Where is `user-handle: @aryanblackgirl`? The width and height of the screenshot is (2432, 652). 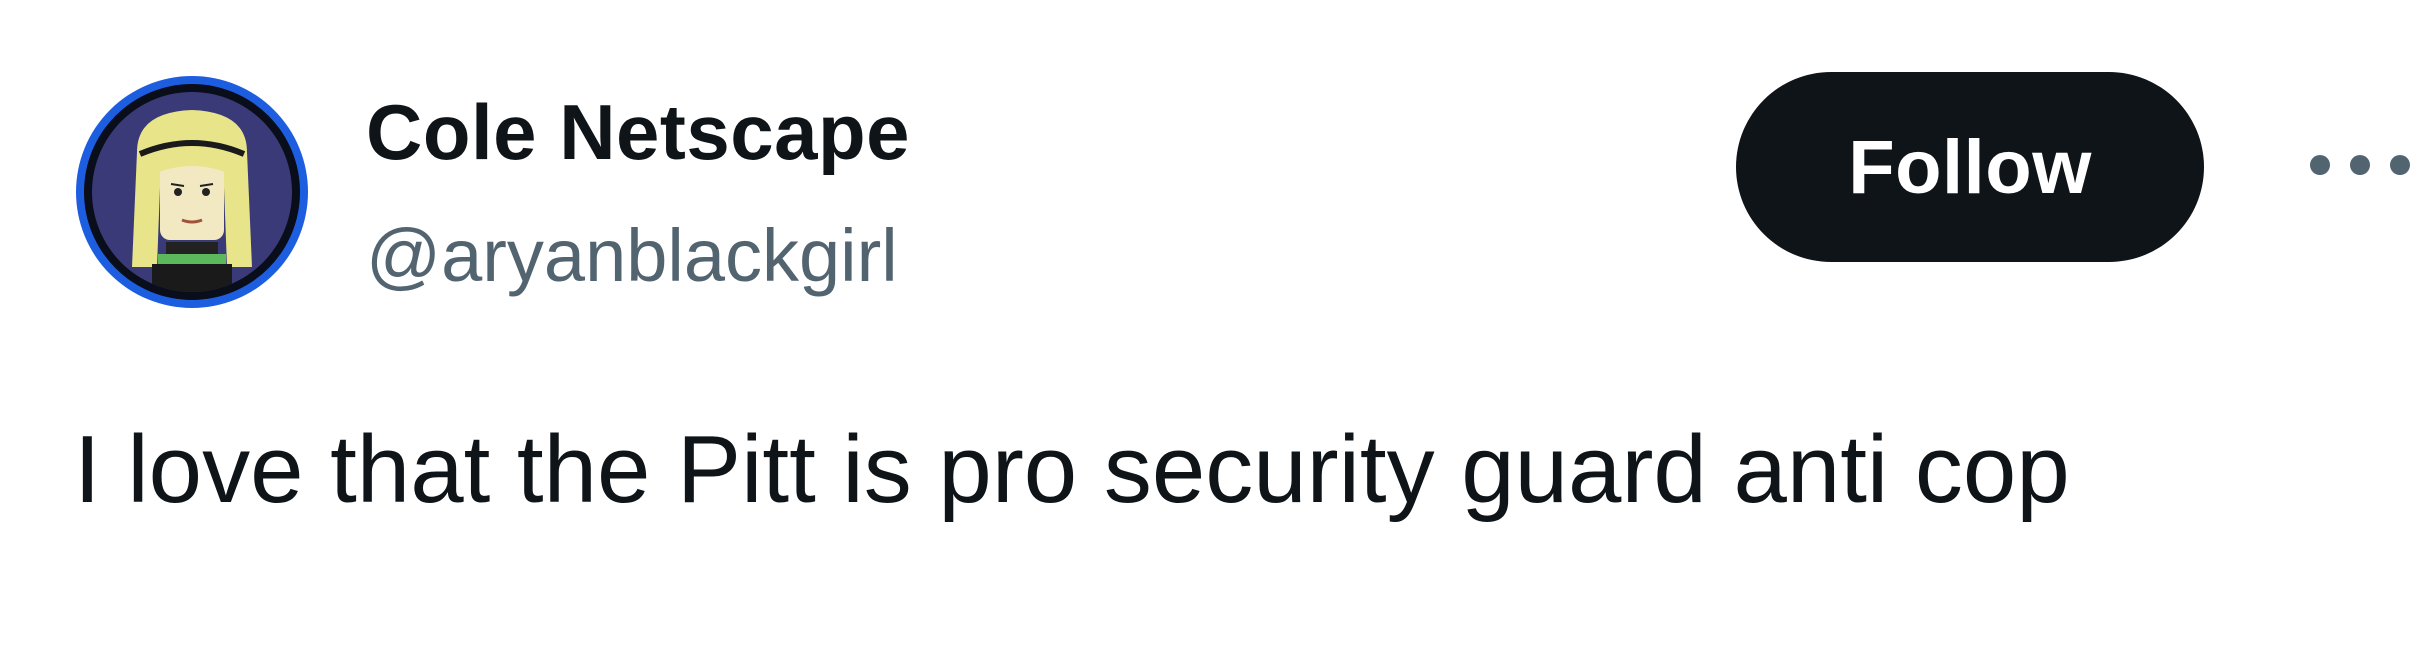
user-handle: @aryanblackgirl is located at coordinates (632, 256).